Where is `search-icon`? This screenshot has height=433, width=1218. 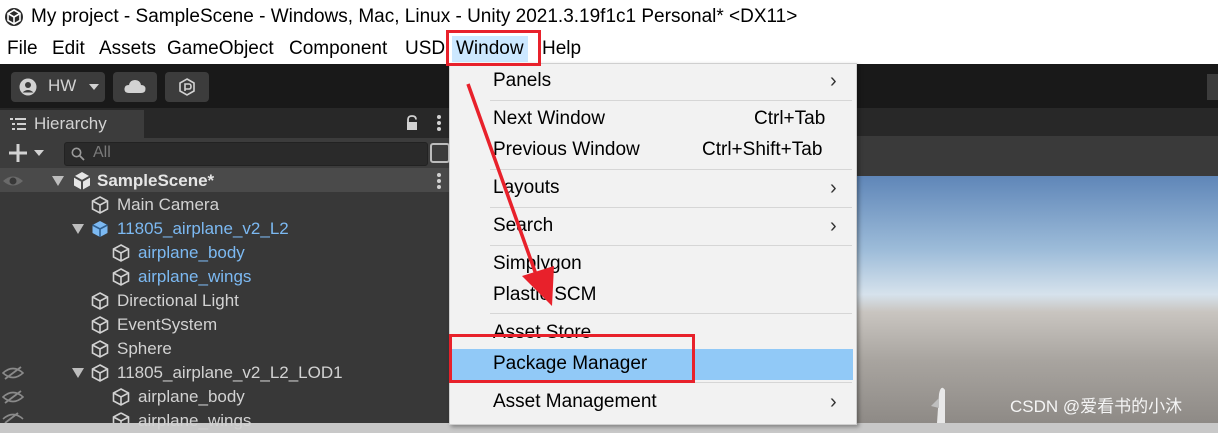
search-icon is located at coordinates (78, 154).